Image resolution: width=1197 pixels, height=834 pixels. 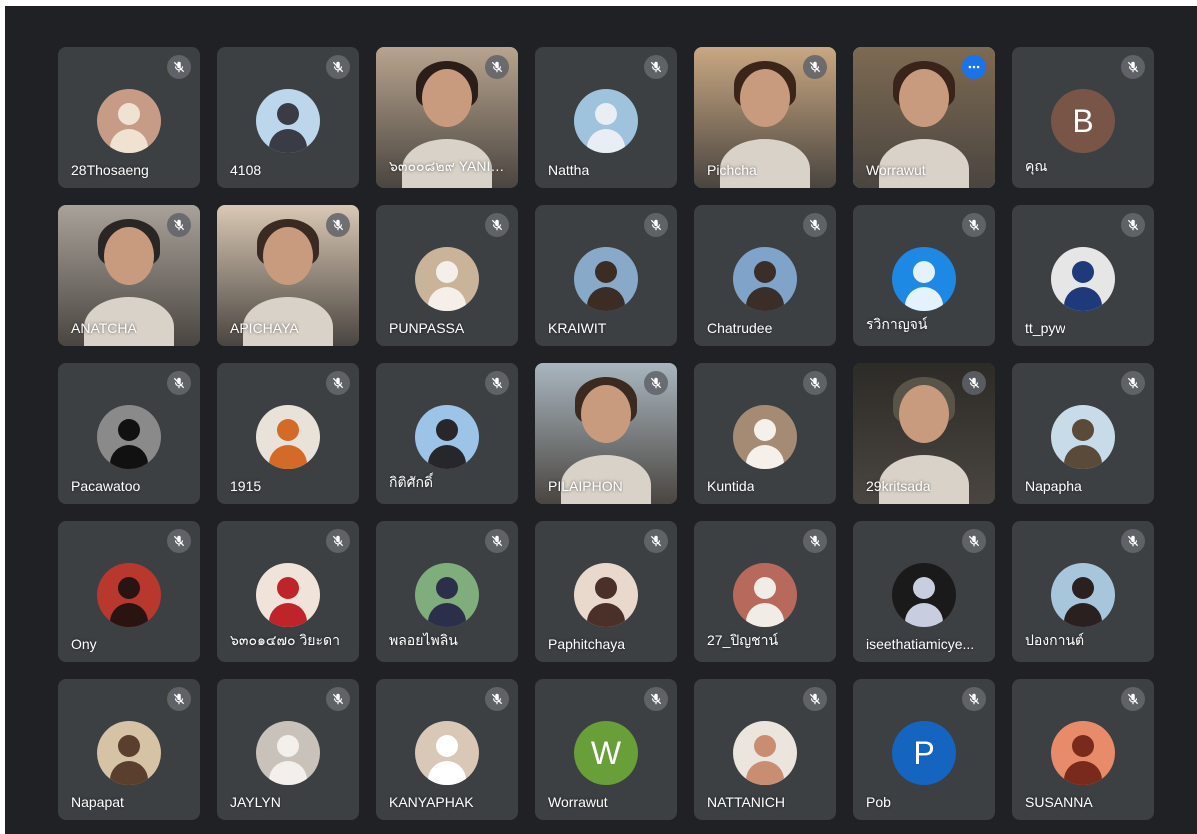 I want to click on participant-name: SUSANNA, so click(x=1059, y=802).